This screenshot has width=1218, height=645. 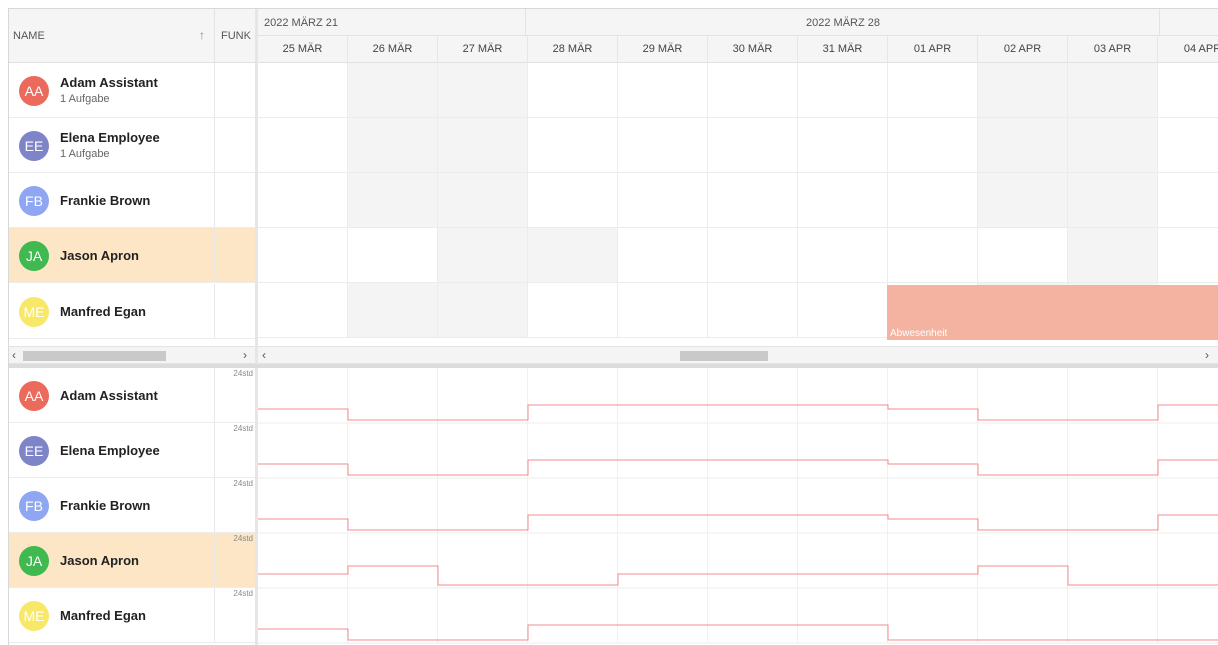 What do you see at coordinates (235, 36) in the screenshot?
I see `column-header-funk: FUNK` at bounding box center [235, 36].